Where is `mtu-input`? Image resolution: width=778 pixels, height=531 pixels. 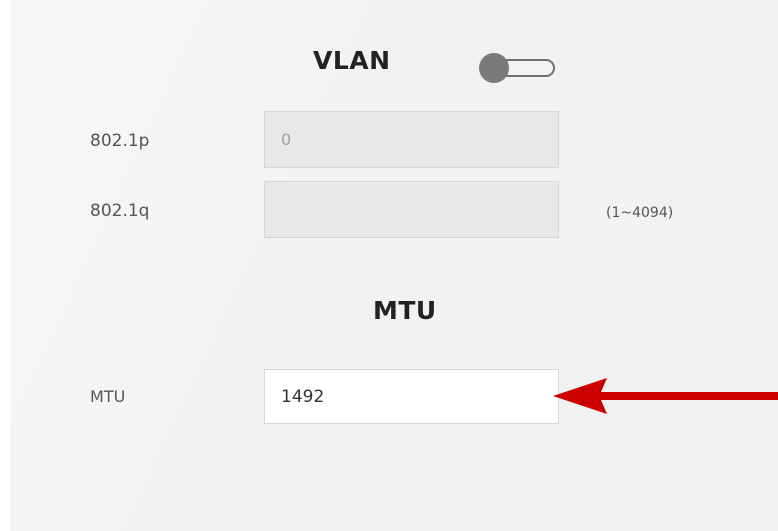
mtu-input is located at coordinates (411, 396).